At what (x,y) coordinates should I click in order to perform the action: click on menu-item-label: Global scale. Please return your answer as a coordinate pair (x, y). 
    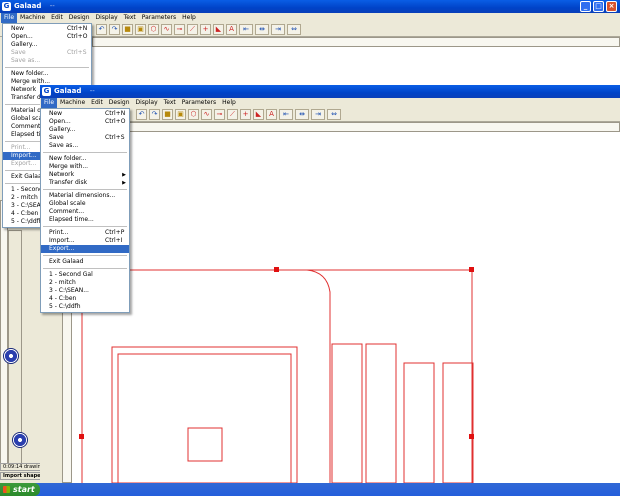
    Looking at the image, I should click on (67, 203).